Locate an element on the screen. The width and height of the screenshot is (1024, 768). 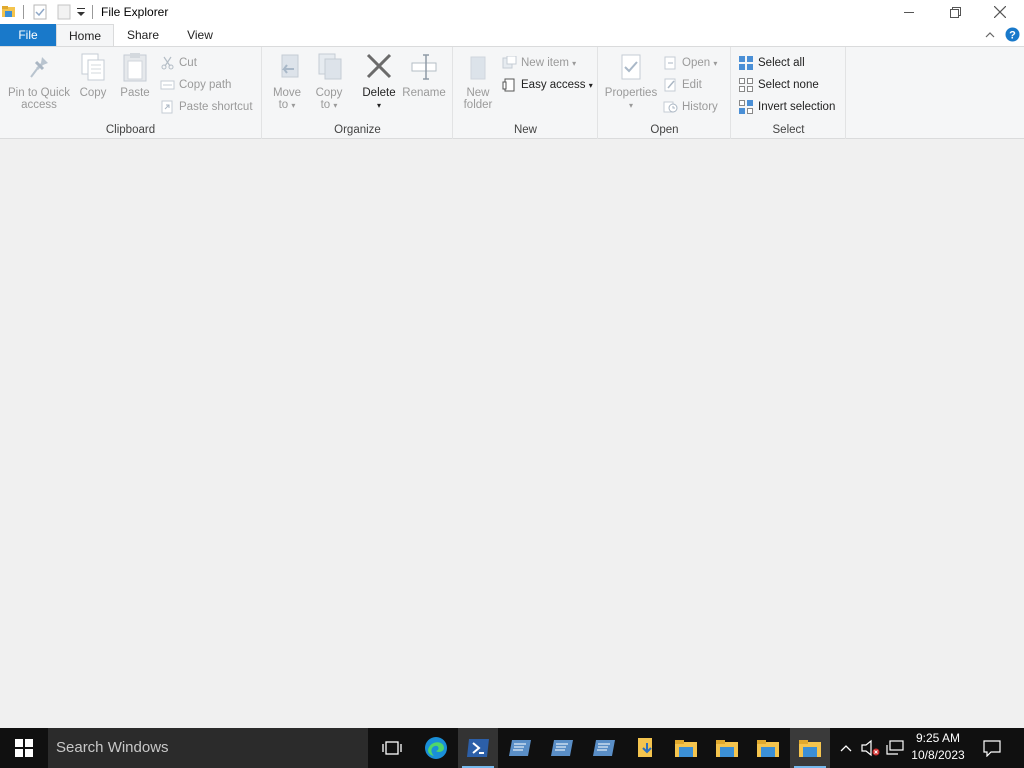
windows-logo-icon is located at coordinates (24, 748).